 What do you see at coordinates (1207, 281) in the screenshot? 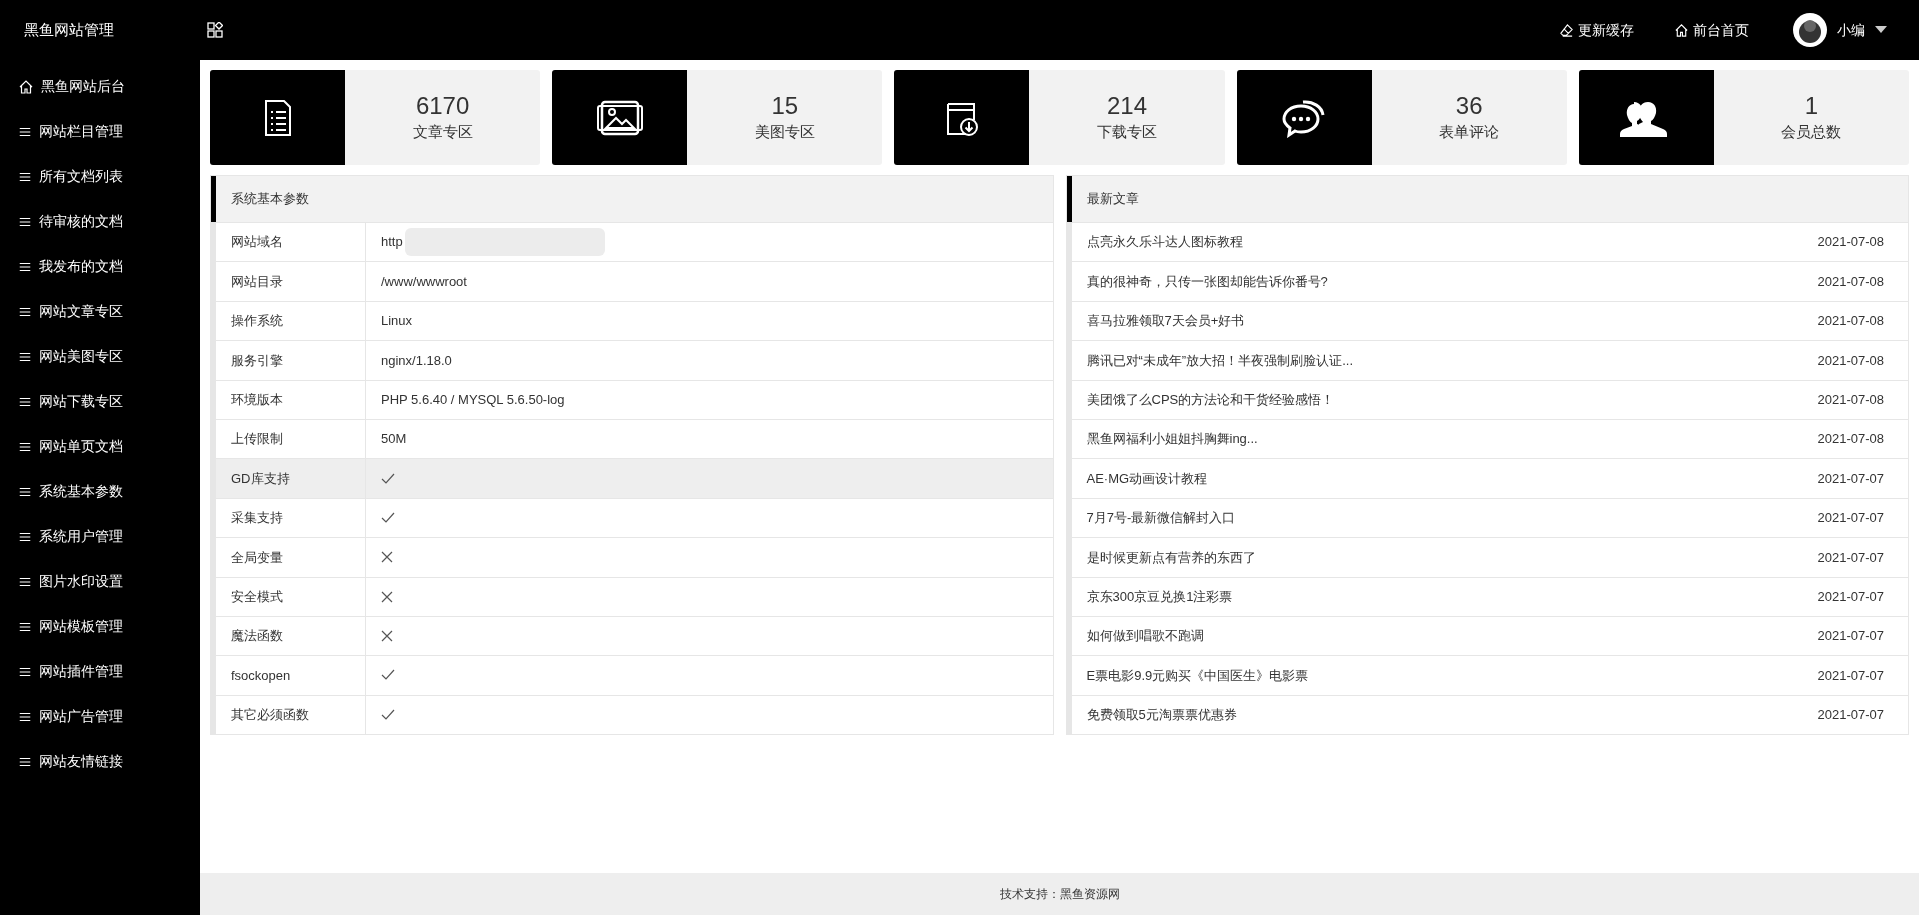
I see `article-link: 真的很神奇，只传一张图却能告诉你番号?` at bounding box center [1207, 281].